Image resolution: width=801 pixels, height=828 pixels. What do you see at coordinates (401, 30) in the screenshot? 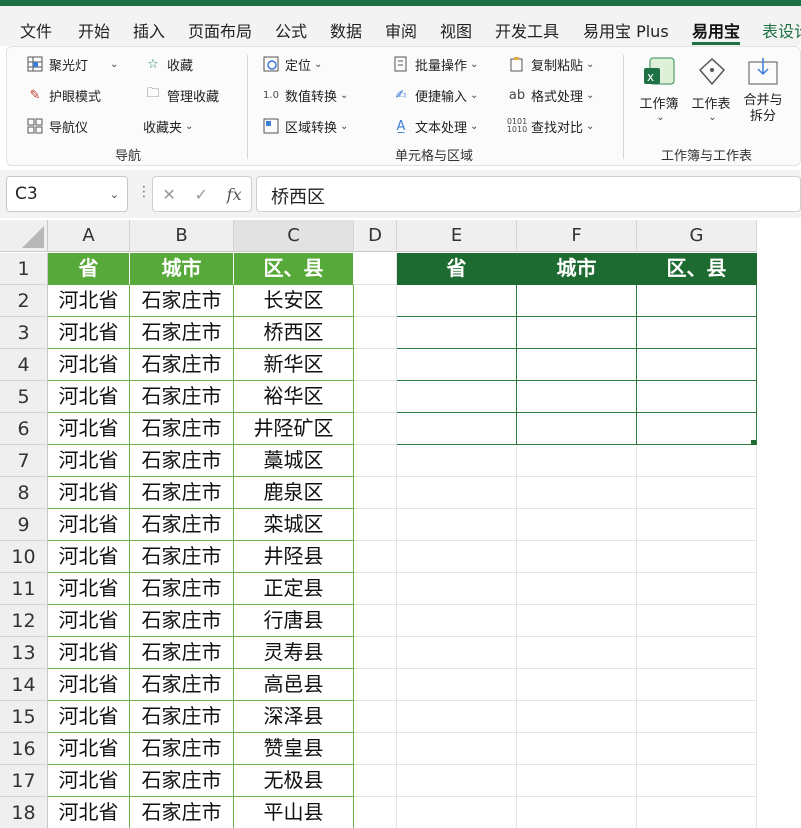
I see `tab-review: 审阅` at bounding box center [401, 30].